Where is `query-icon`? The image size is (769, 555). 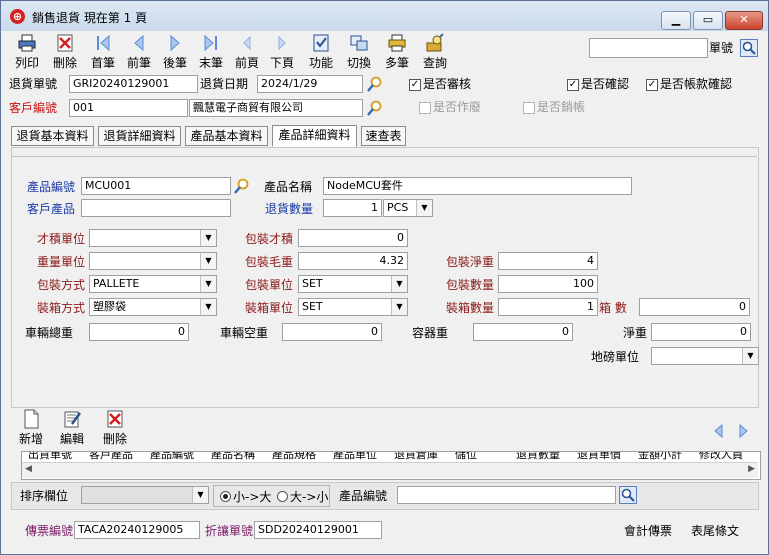 query-icon is located at coordinates (435, 42).